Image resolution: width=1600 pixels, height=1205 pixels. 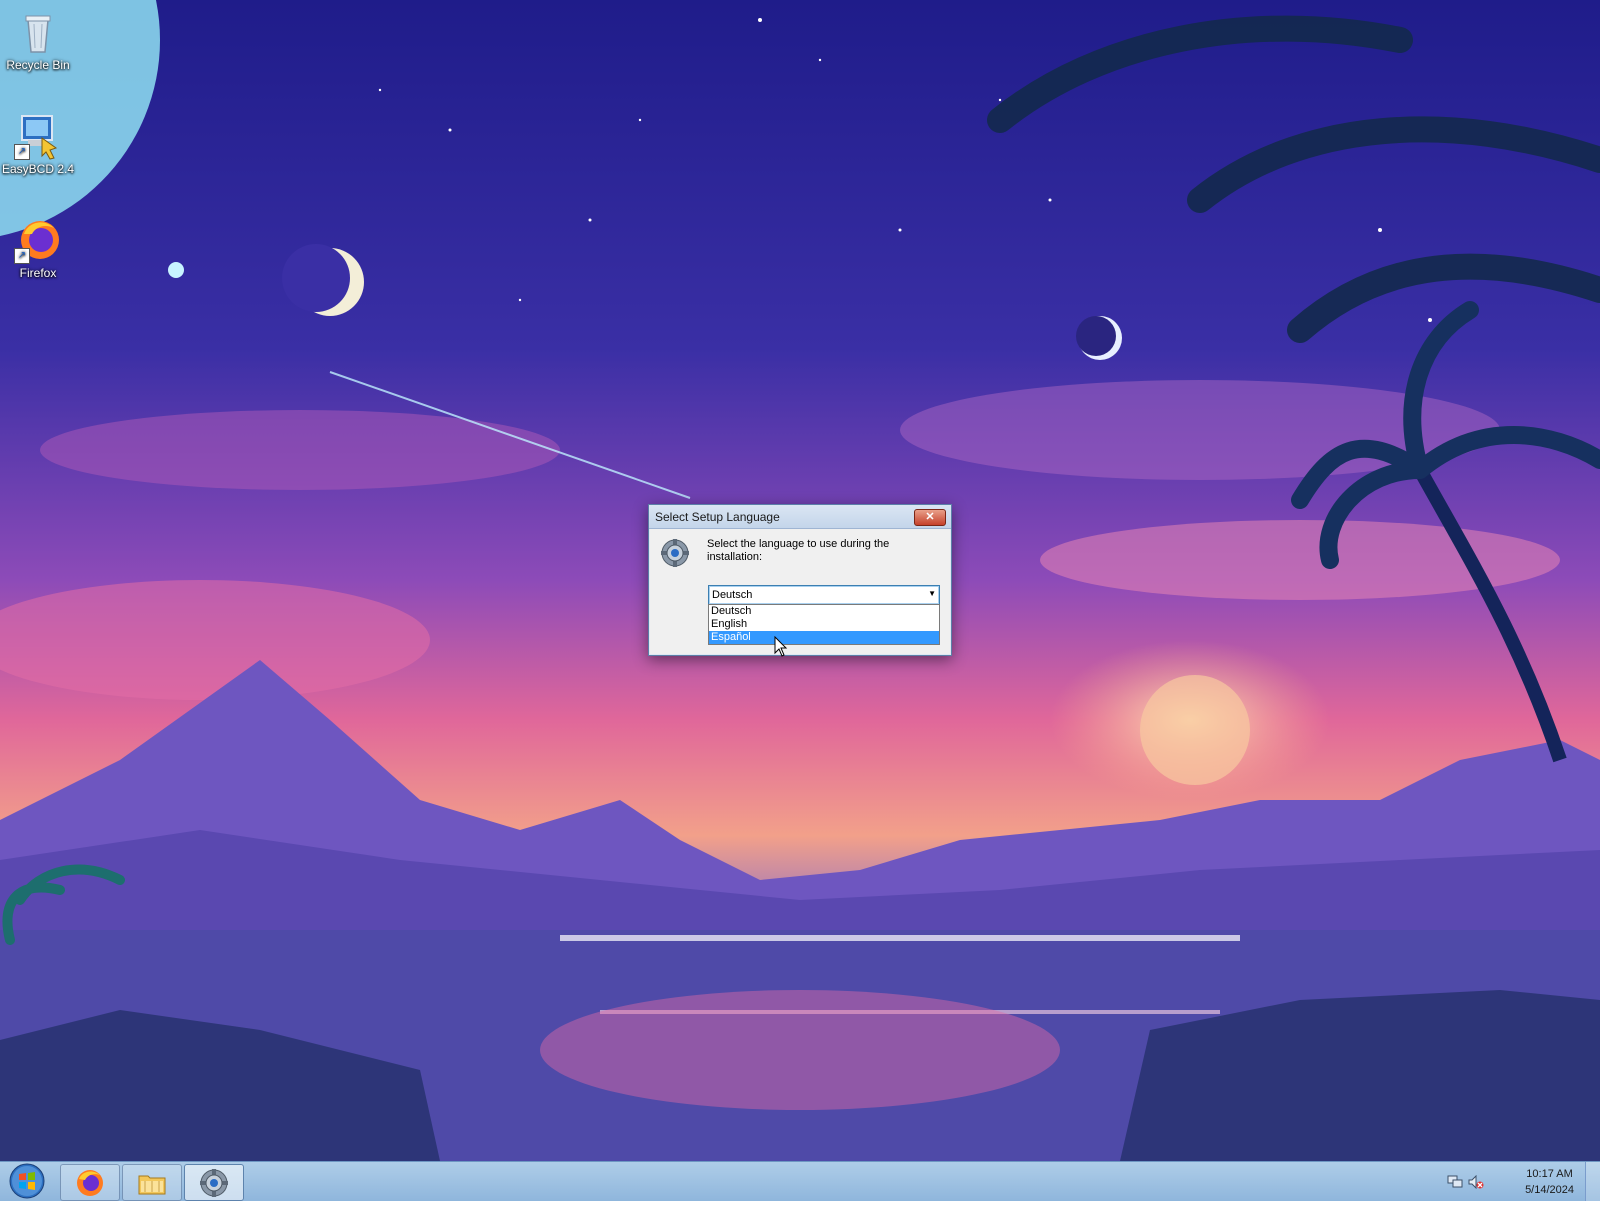 What do you see at coordinates (152, 1185) in the screenshot?
I see `folder-icon` at bounding box center [152, 1185].